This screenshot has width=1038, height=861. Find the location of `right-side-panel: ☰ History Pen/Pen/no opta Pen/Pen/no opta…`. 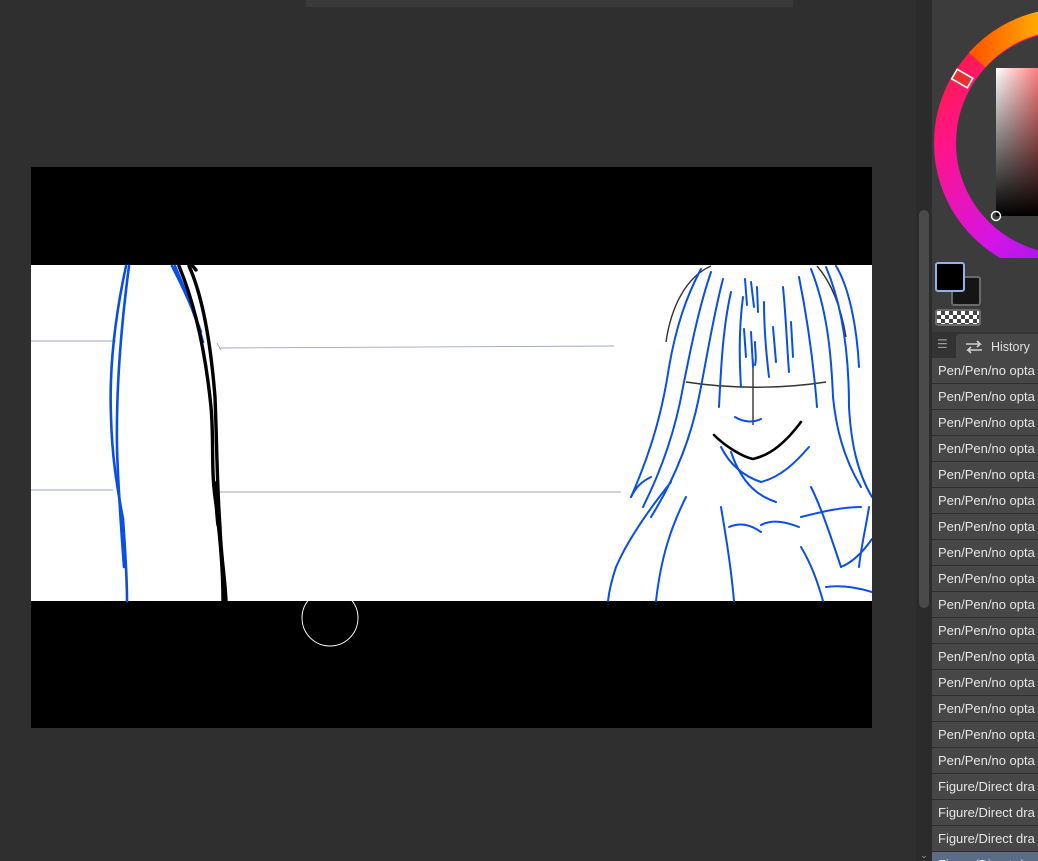

right-side-panel: ☰ History Pen/Pen/no opta Pen/Pen/no opta… is located at coordinates (985, 430).